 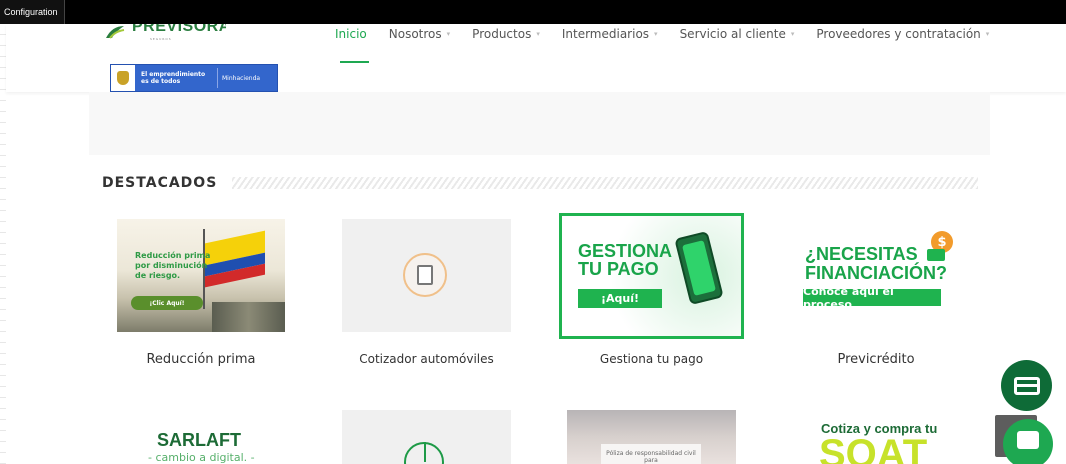 I want to click on card-gestiona-pago-image-title: GESTIONA TU PAGO, so click(x=625, y=260).